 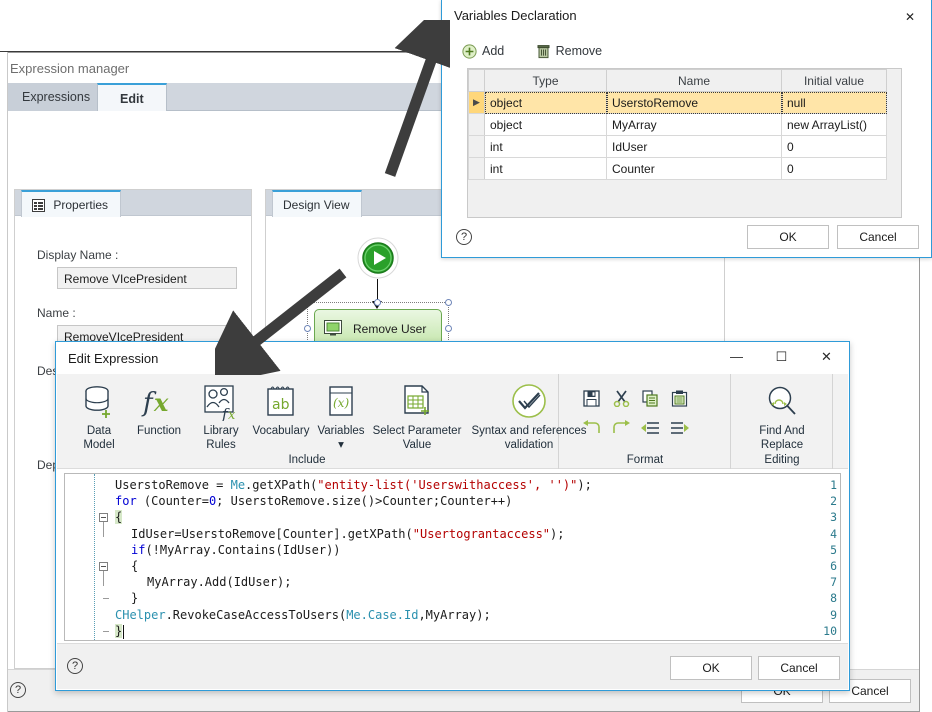 I want to click on table-row: ▶ object UserstoRemove null, so click(x=677, y=102).